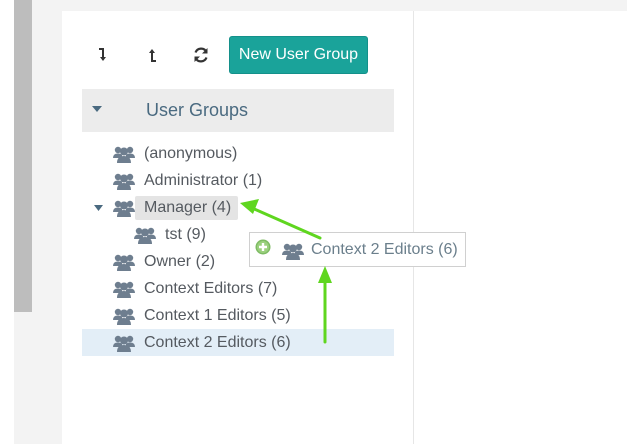 The image size is (627, 444). I want to click on tree-node: Context Editors (7), so click(195, 288).